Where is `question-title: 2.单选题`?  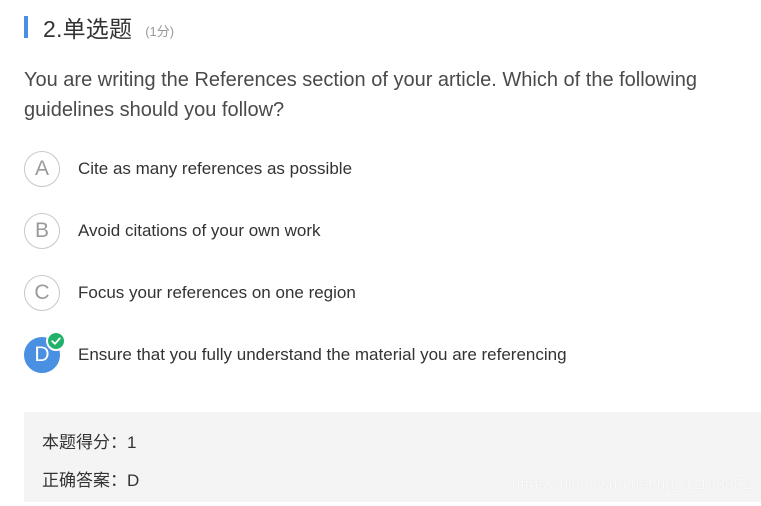 question-title: 2.单选题 is located at coordinates (88, 29).